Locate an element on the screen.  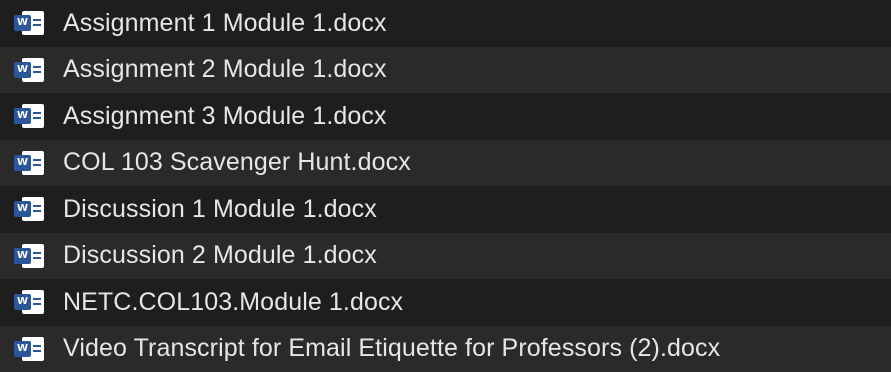
file-name: Assignment 1 Module 1.docx is located at coordinates (225, 23).